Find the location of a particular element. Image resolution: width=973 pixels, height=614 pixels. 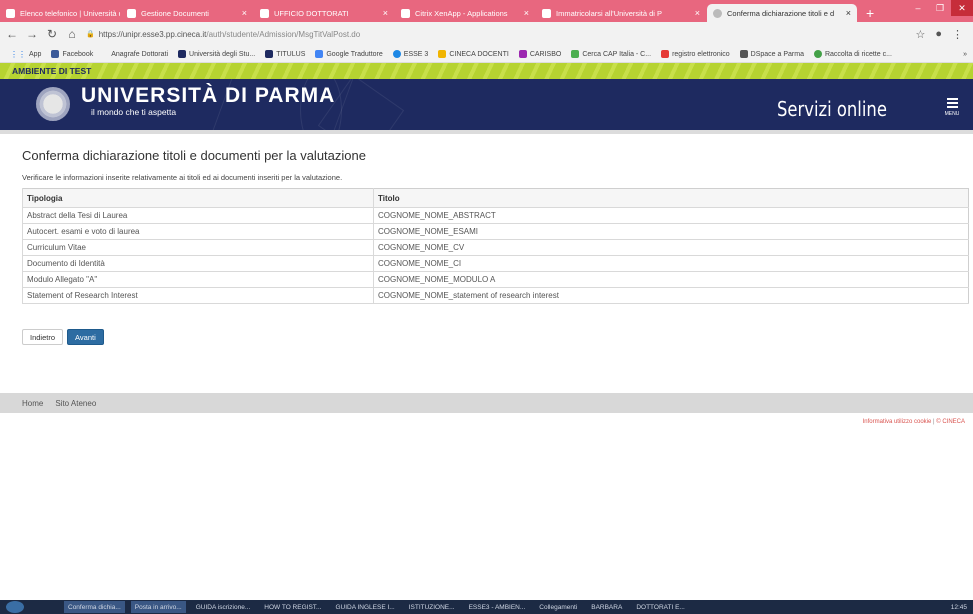

bookmark: DSpace a Parma is located at coordinates (771, 54).